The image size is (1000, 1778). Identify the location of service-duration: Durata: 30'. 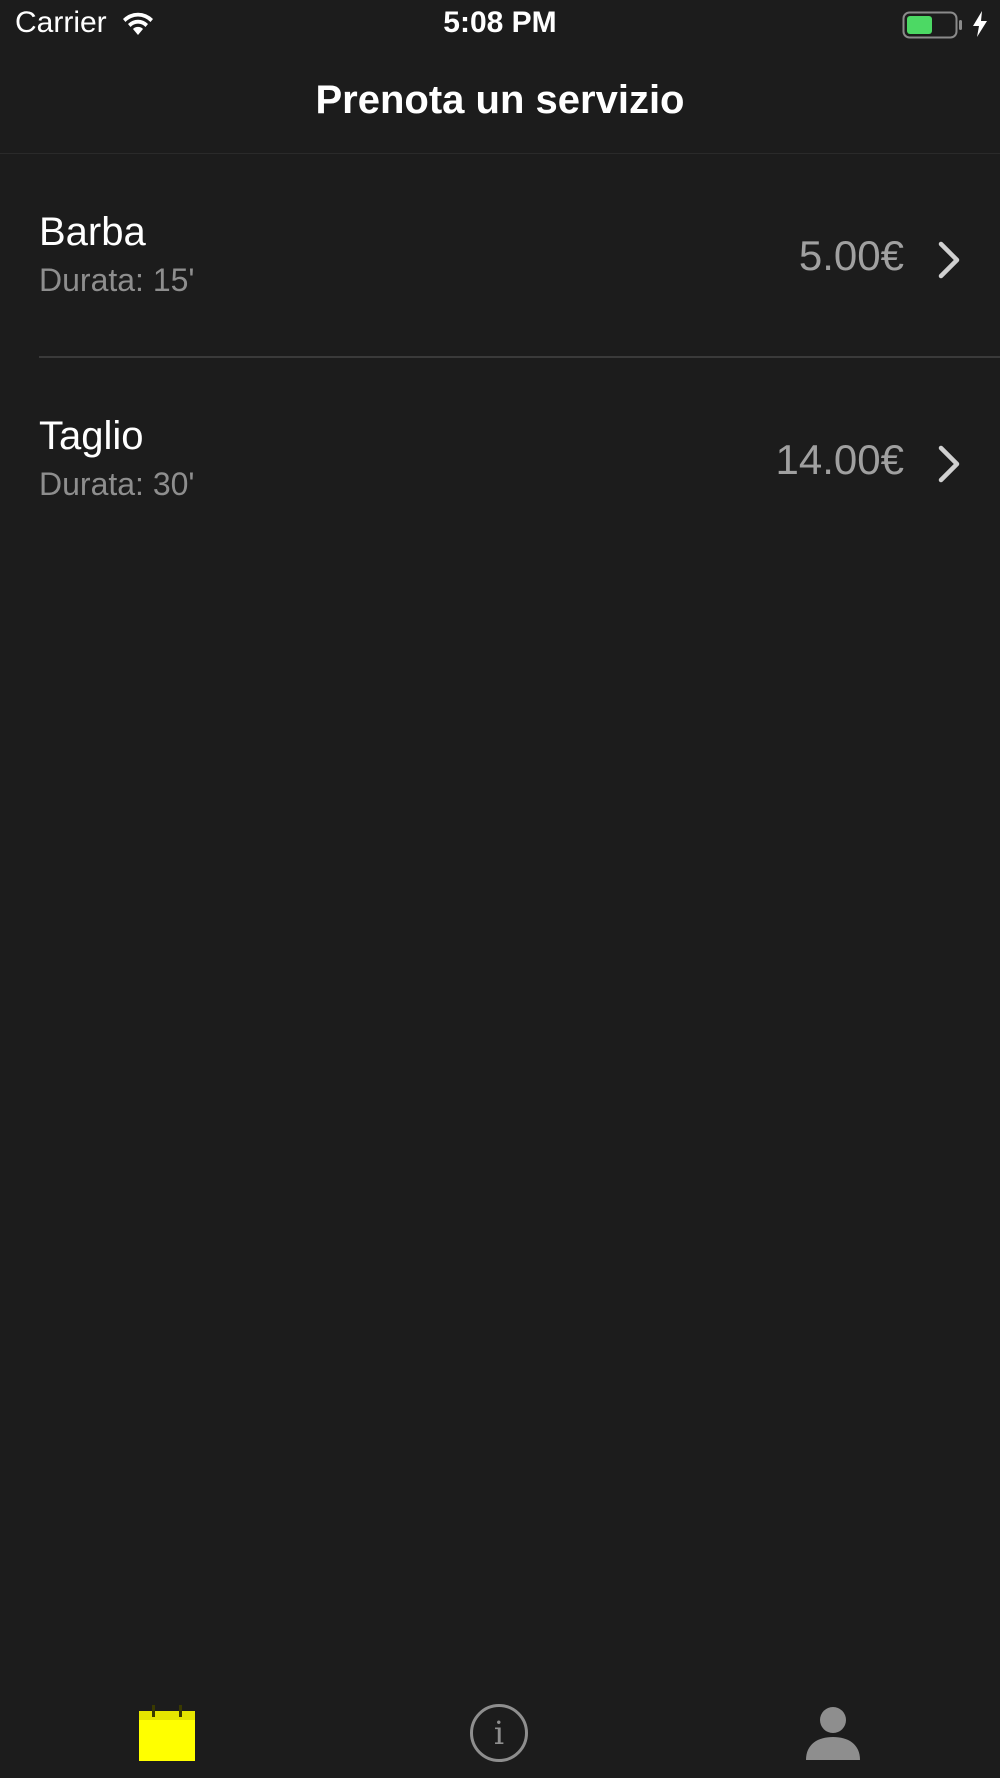
(117, 484).